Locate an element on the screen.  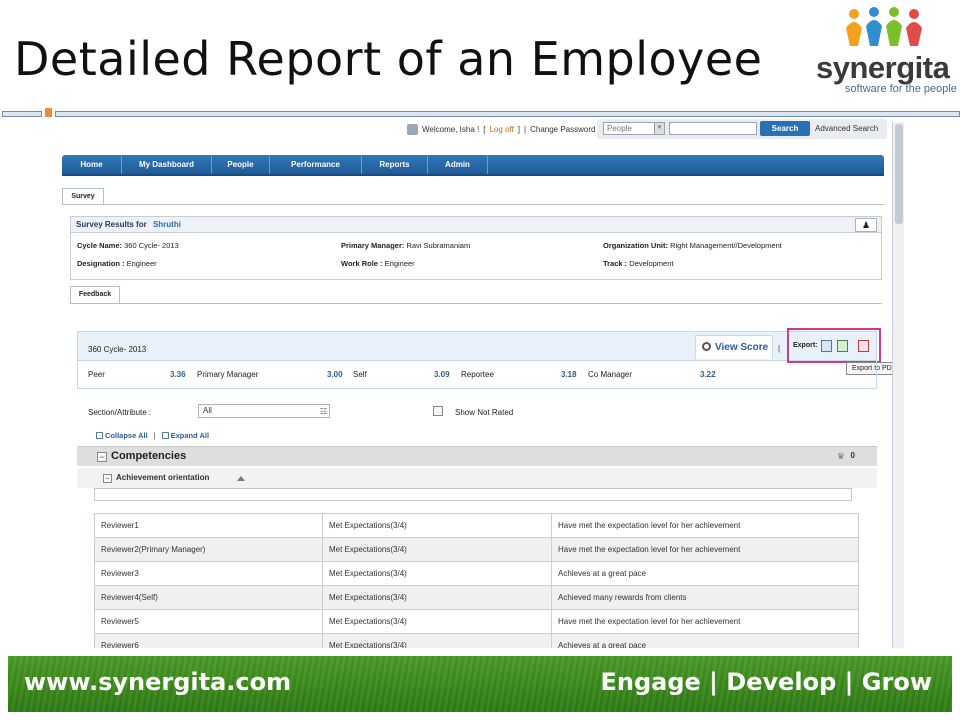
logo-wordmark: synergita is located at coordinates (883, 67).